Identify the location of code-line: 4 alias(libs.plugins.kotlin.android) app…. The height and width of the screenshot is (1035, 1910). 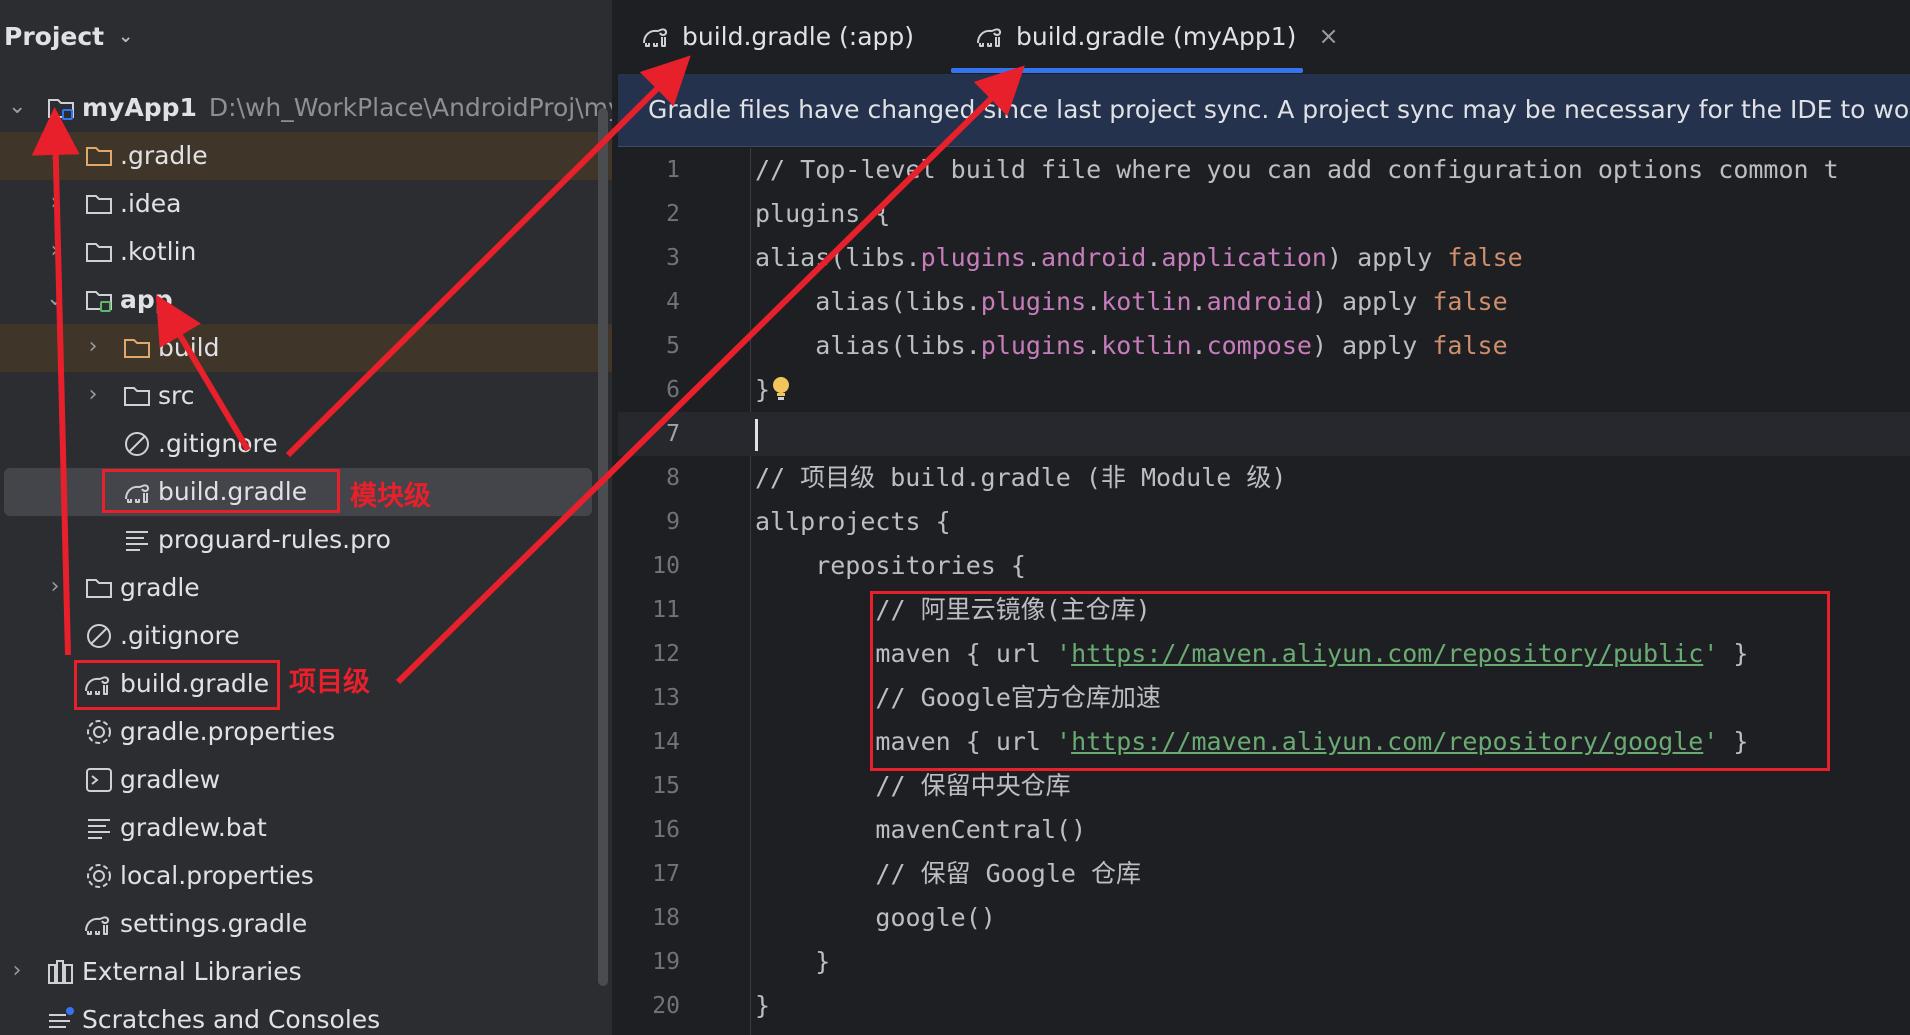
(1087, 301).